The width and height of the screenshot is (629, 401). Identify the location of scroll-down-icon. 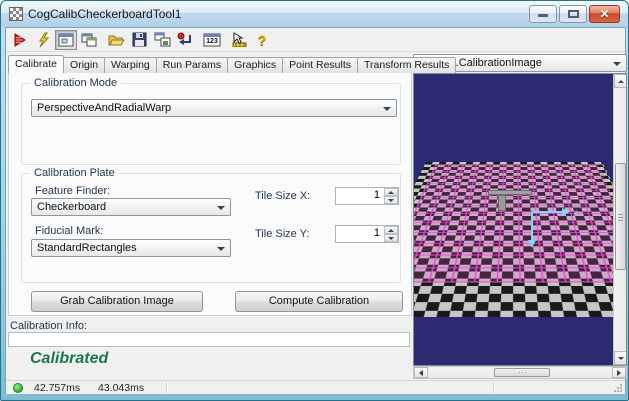
(620, 358).